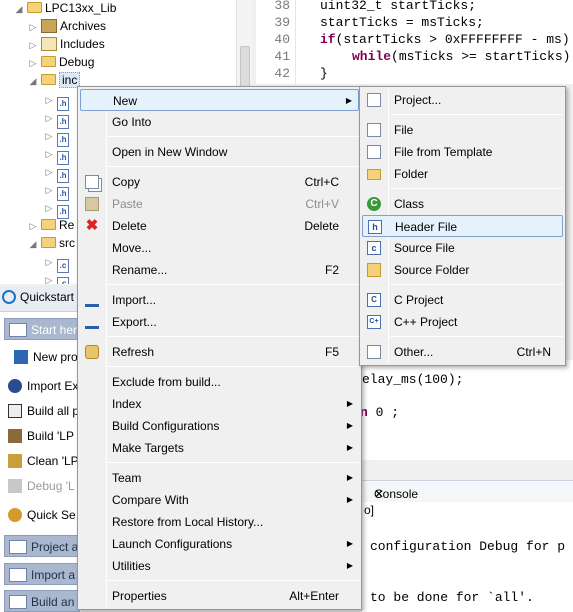 This screenshot has height=612, width=573. What do you see at coordinates (15, 461) in the screenshot?
I see `broom-icon` at bounding box center [15, 461].